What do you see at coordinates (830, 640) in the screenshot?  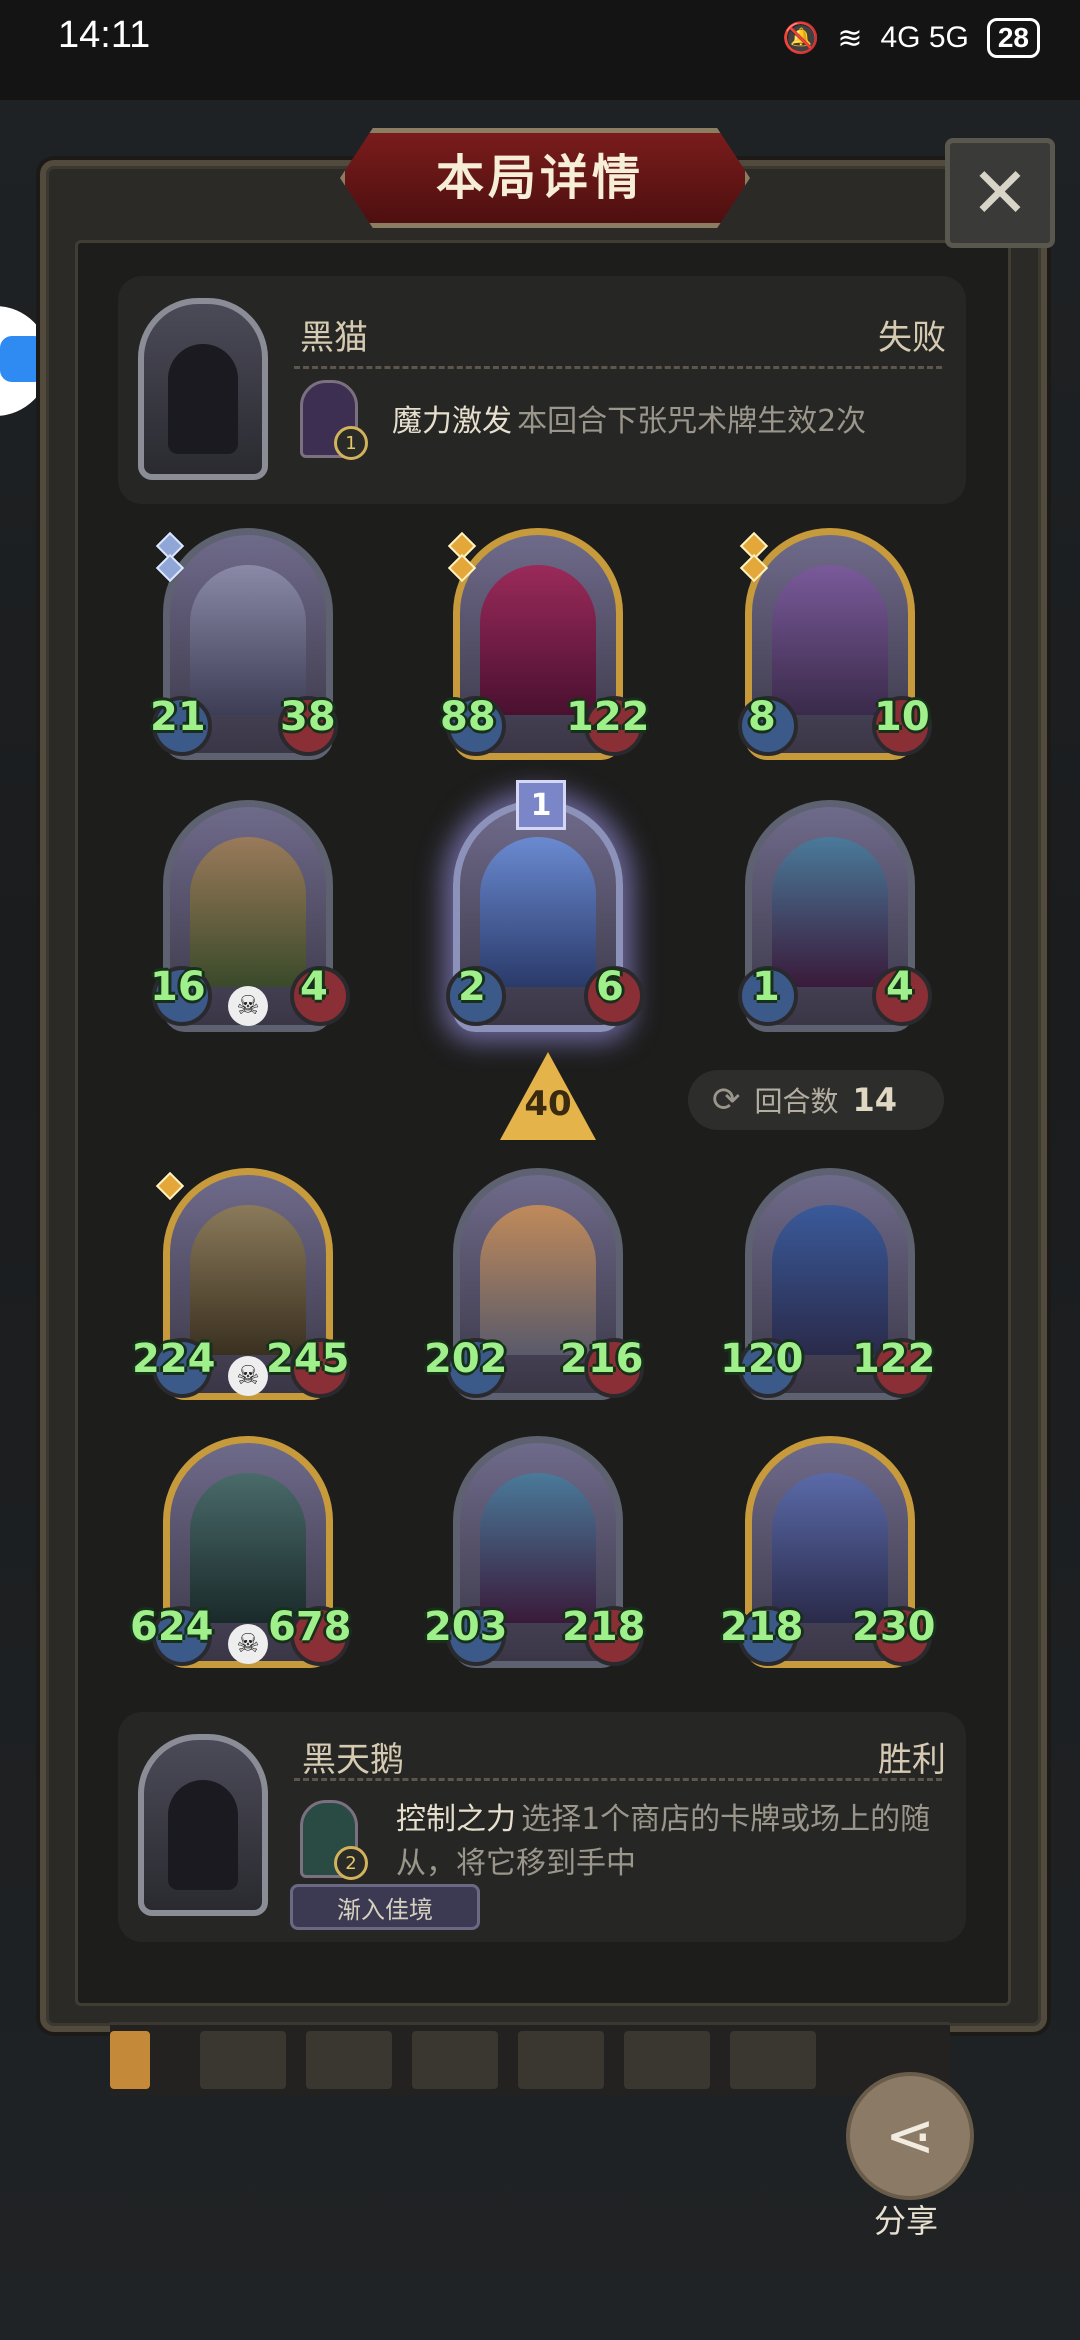 I see `beast-art` at bounding box center [830, 640].